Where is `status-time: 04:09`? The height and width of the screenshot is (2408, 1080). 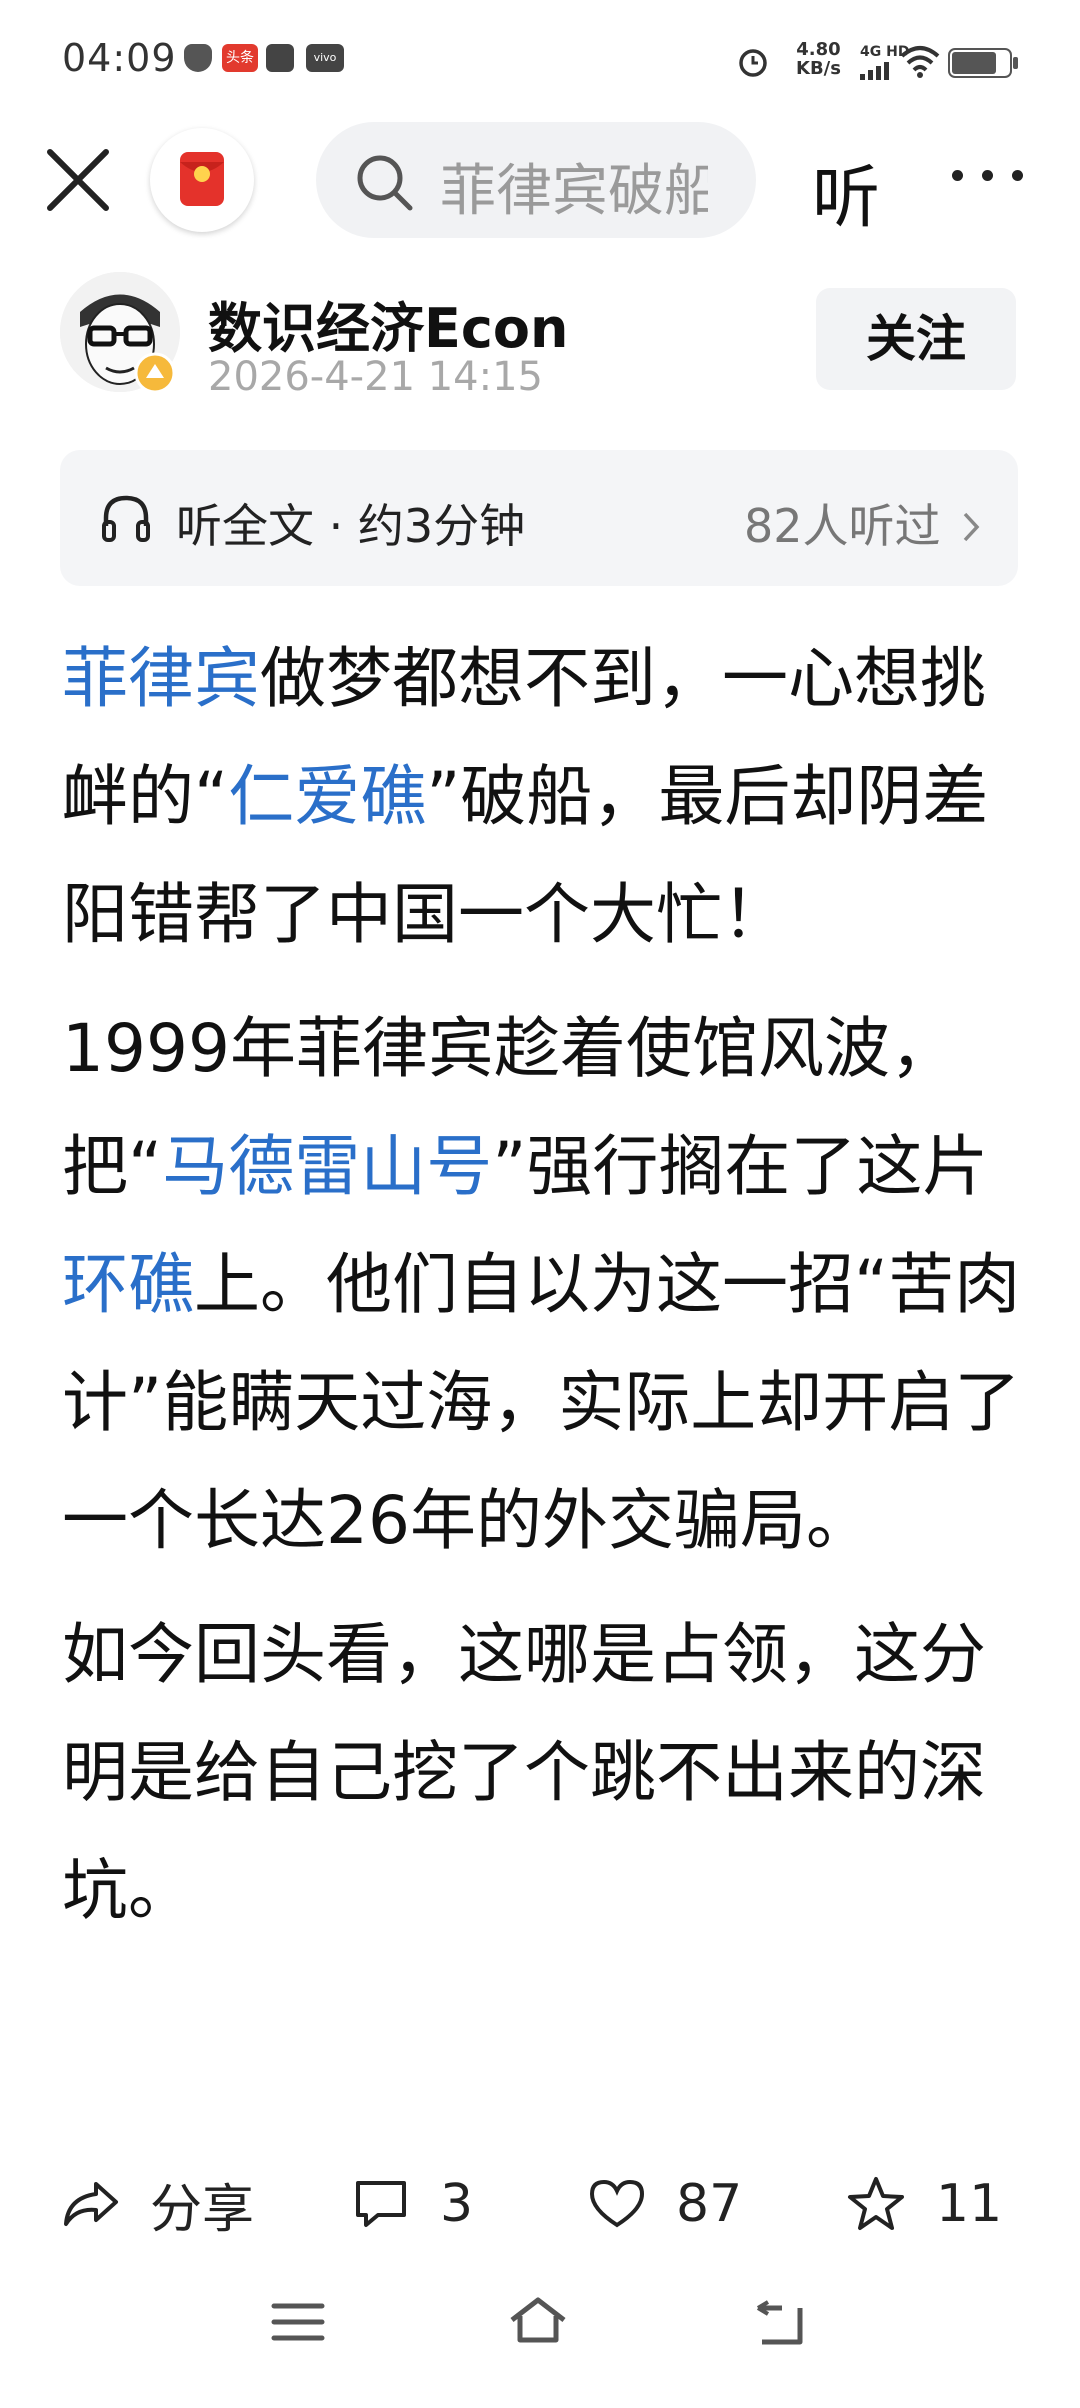
status-time: 04:09 is located at coordinates (119, 58).